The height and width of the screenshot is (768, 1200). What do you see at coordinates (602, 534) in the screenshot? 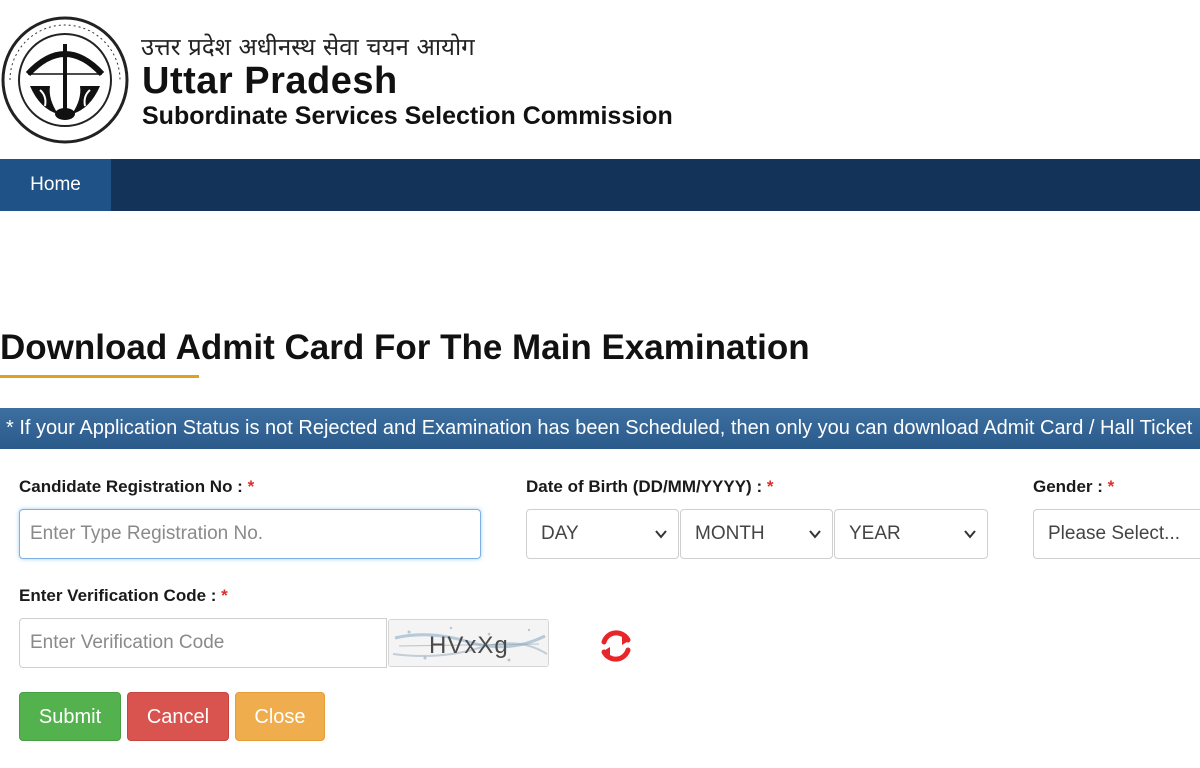
I see `dob-day-select: DAY` at bounding box center [602, 534].